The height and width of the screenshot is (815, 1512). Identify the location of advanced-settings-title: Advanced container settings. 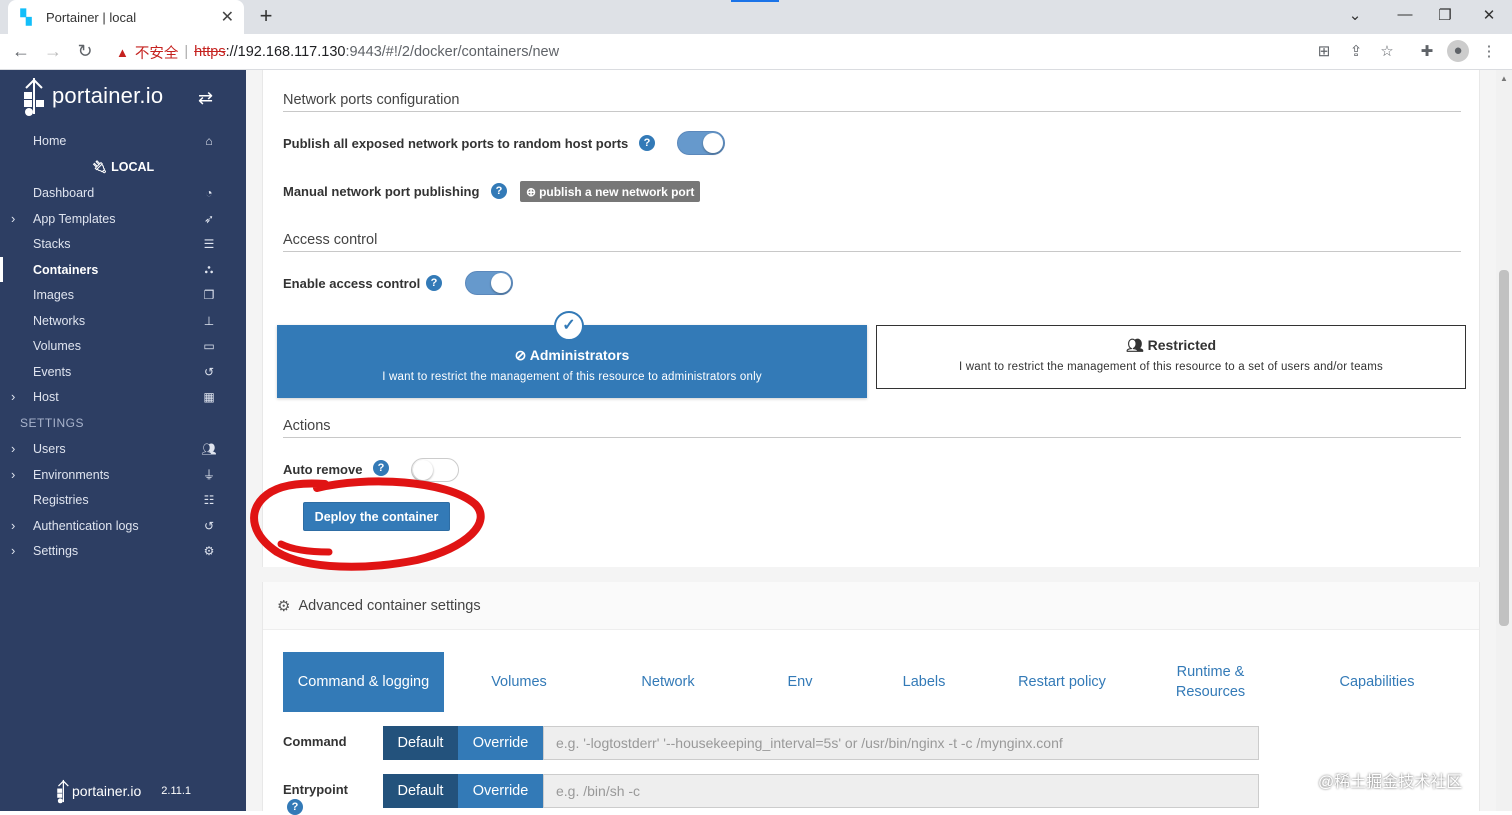
(389, 605).